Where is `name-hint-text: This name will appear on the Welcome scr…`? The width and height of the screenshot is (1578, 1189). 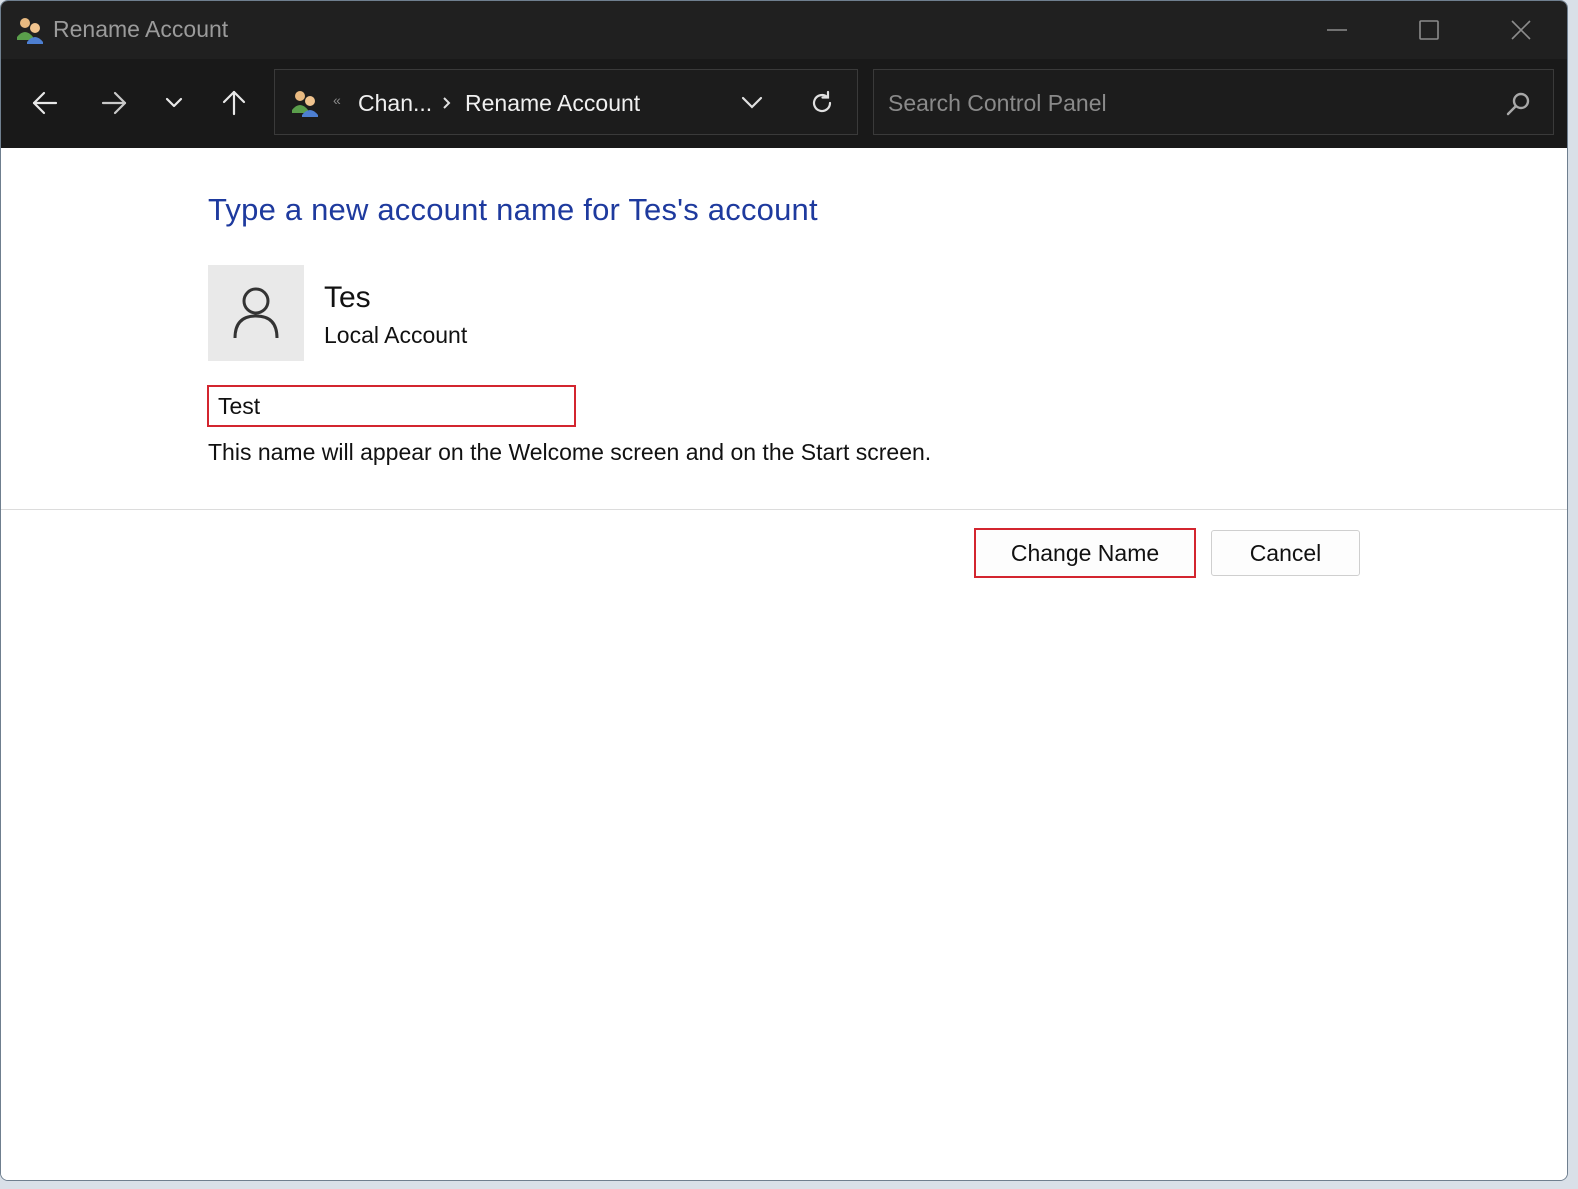 name-hint-text: This name will appear on the Welcome scr… is located at coordinates (570, 452).